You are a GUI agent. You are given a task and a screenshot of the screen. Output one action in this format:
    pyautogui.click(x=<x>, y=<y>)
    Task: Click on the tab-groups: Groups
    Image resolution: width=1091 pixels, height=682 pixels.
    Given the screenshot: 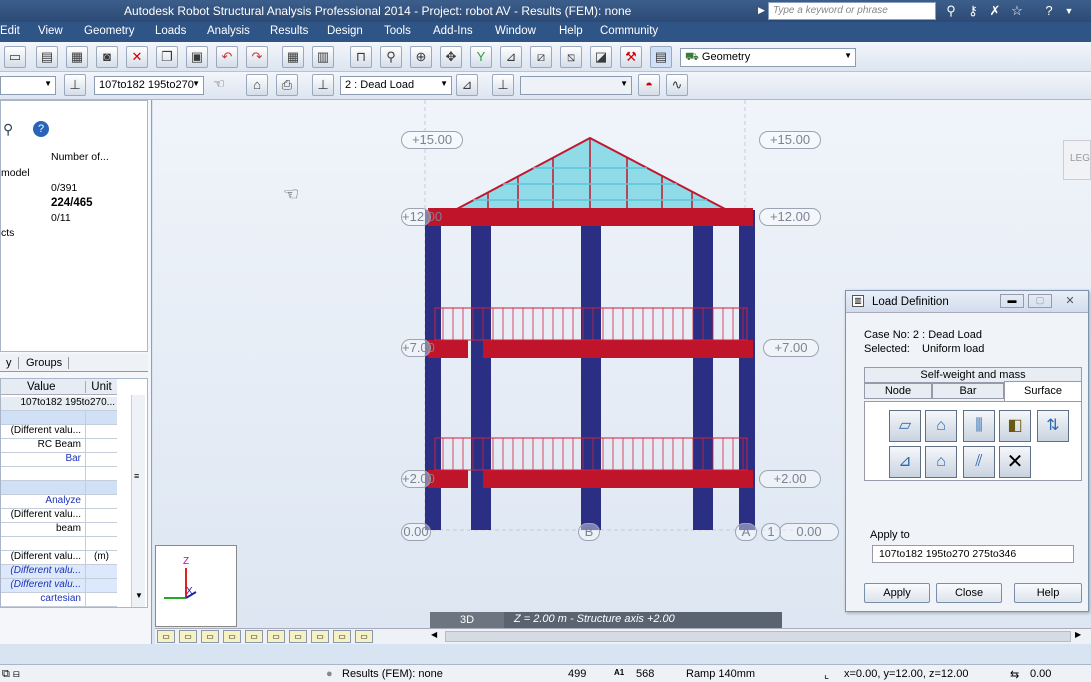 What is the action you would take?
    pyautogui.click(x=45, y=363)
    